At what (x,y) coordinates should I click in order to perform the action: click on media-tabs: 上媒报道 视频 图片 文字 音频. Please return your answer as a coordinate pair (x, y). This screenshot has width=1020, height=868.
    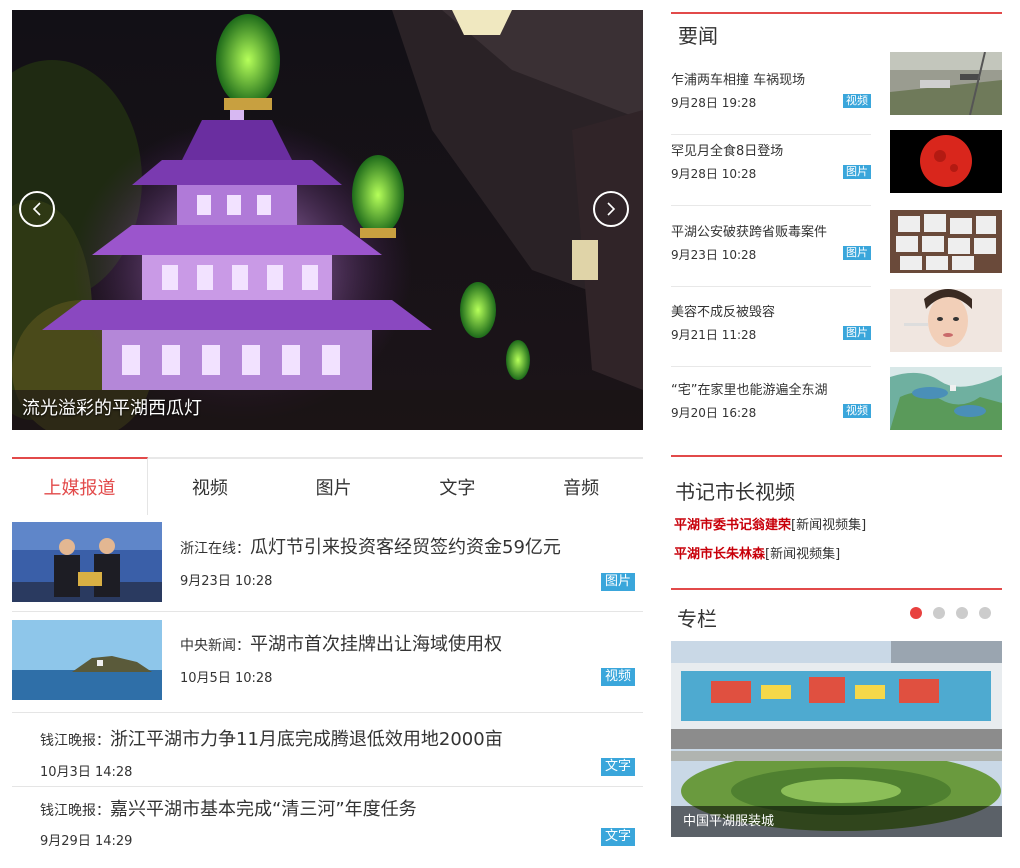
    Looking at the image, I should click on (327, 486).